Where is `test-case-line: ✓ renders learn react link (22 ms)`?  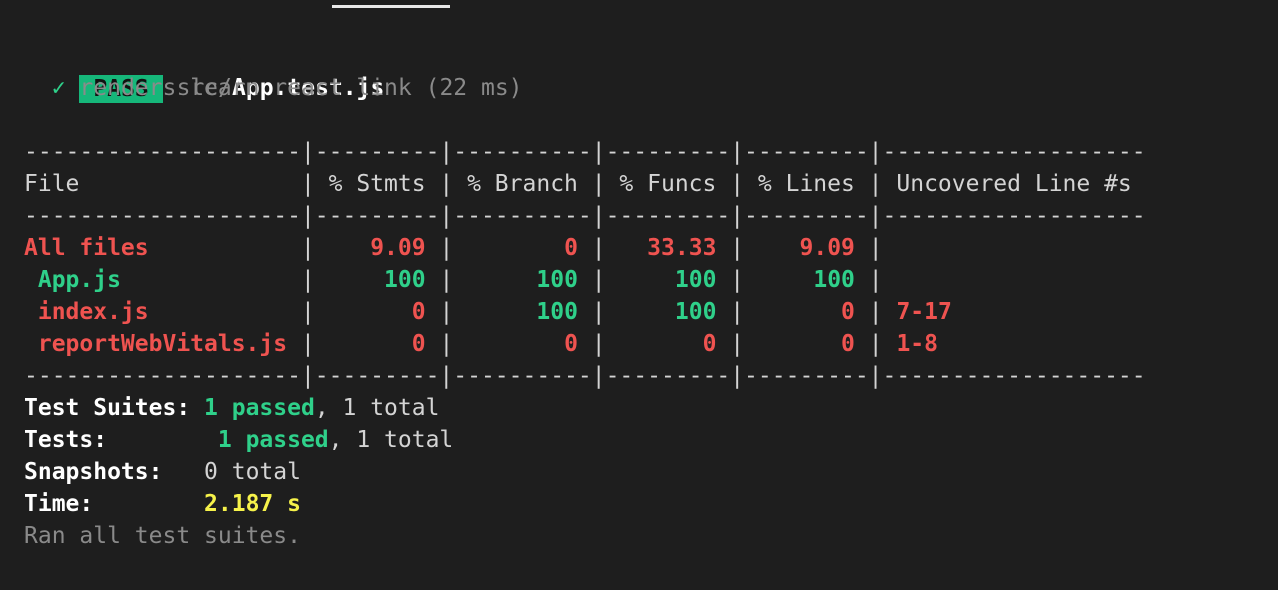
test-case-line: ✓ renders learn react link (22 ms) is located at coordinates (273, 88).